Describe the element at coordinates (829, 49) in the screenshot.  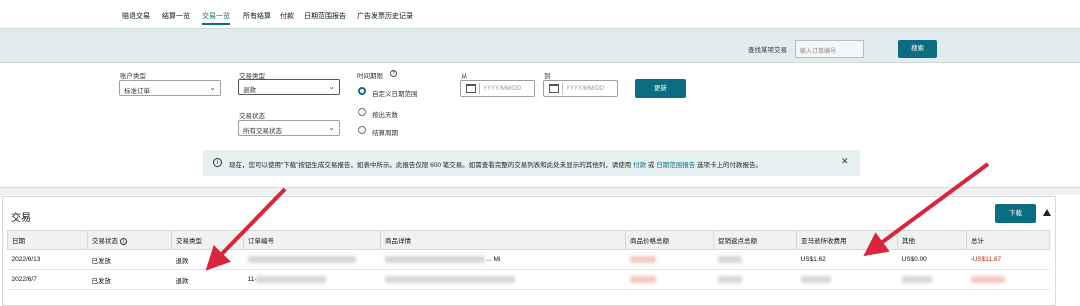
I see `order-search-input: 输入订单编号` at that location.